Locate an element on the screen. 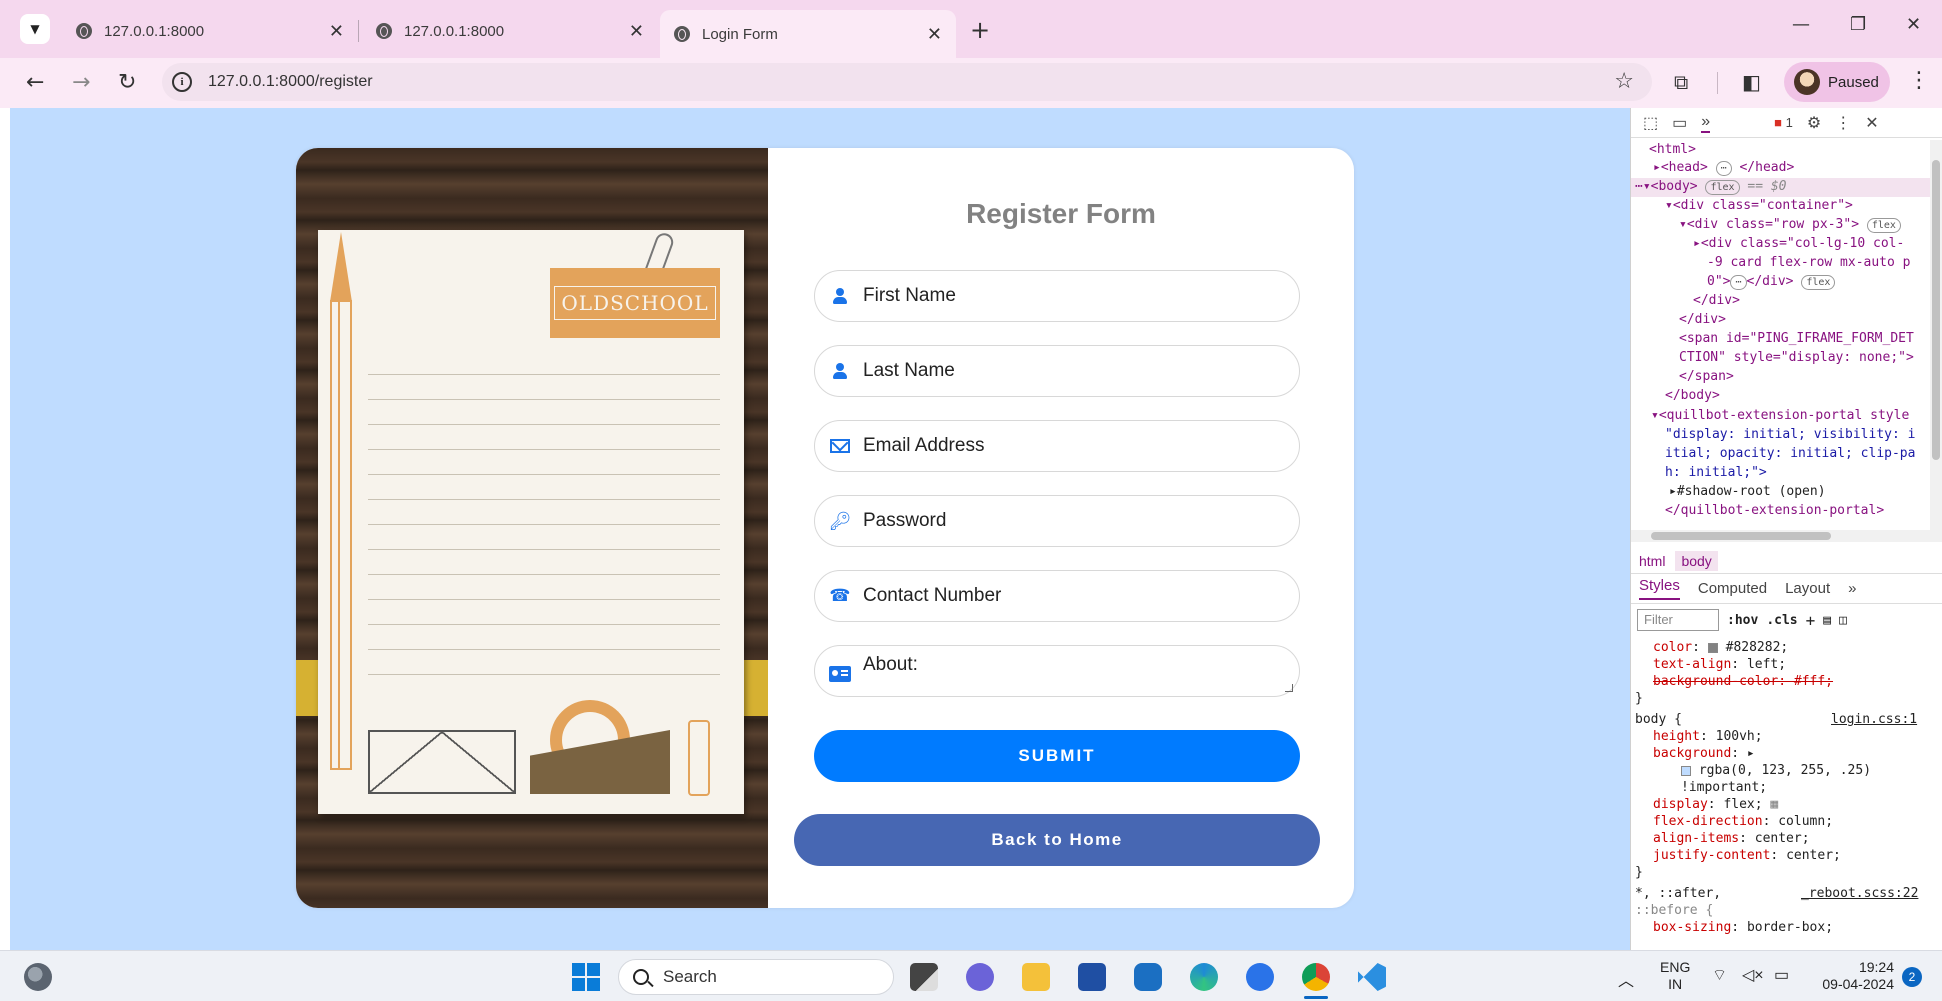  forward-arrow-icon: → is located at coordinates (81, 82).